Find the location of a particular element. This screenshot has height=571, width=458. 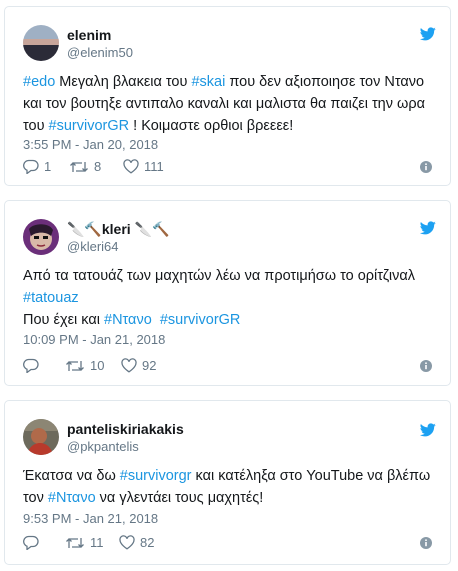

like-button: 92 is located at coordinates (138, 365).